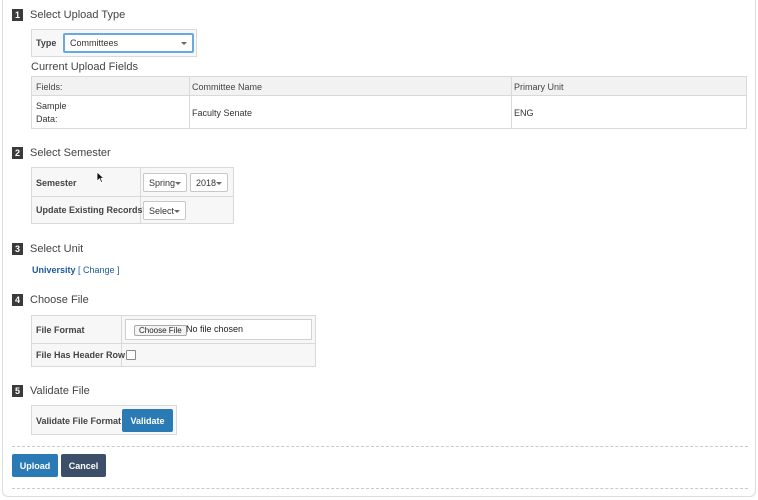 This screenshot has height=500, width=758. Describe the element at coordinates (222, 113) in the screenshot. I see `cell-committee-name: Faculty Senate` at that location.